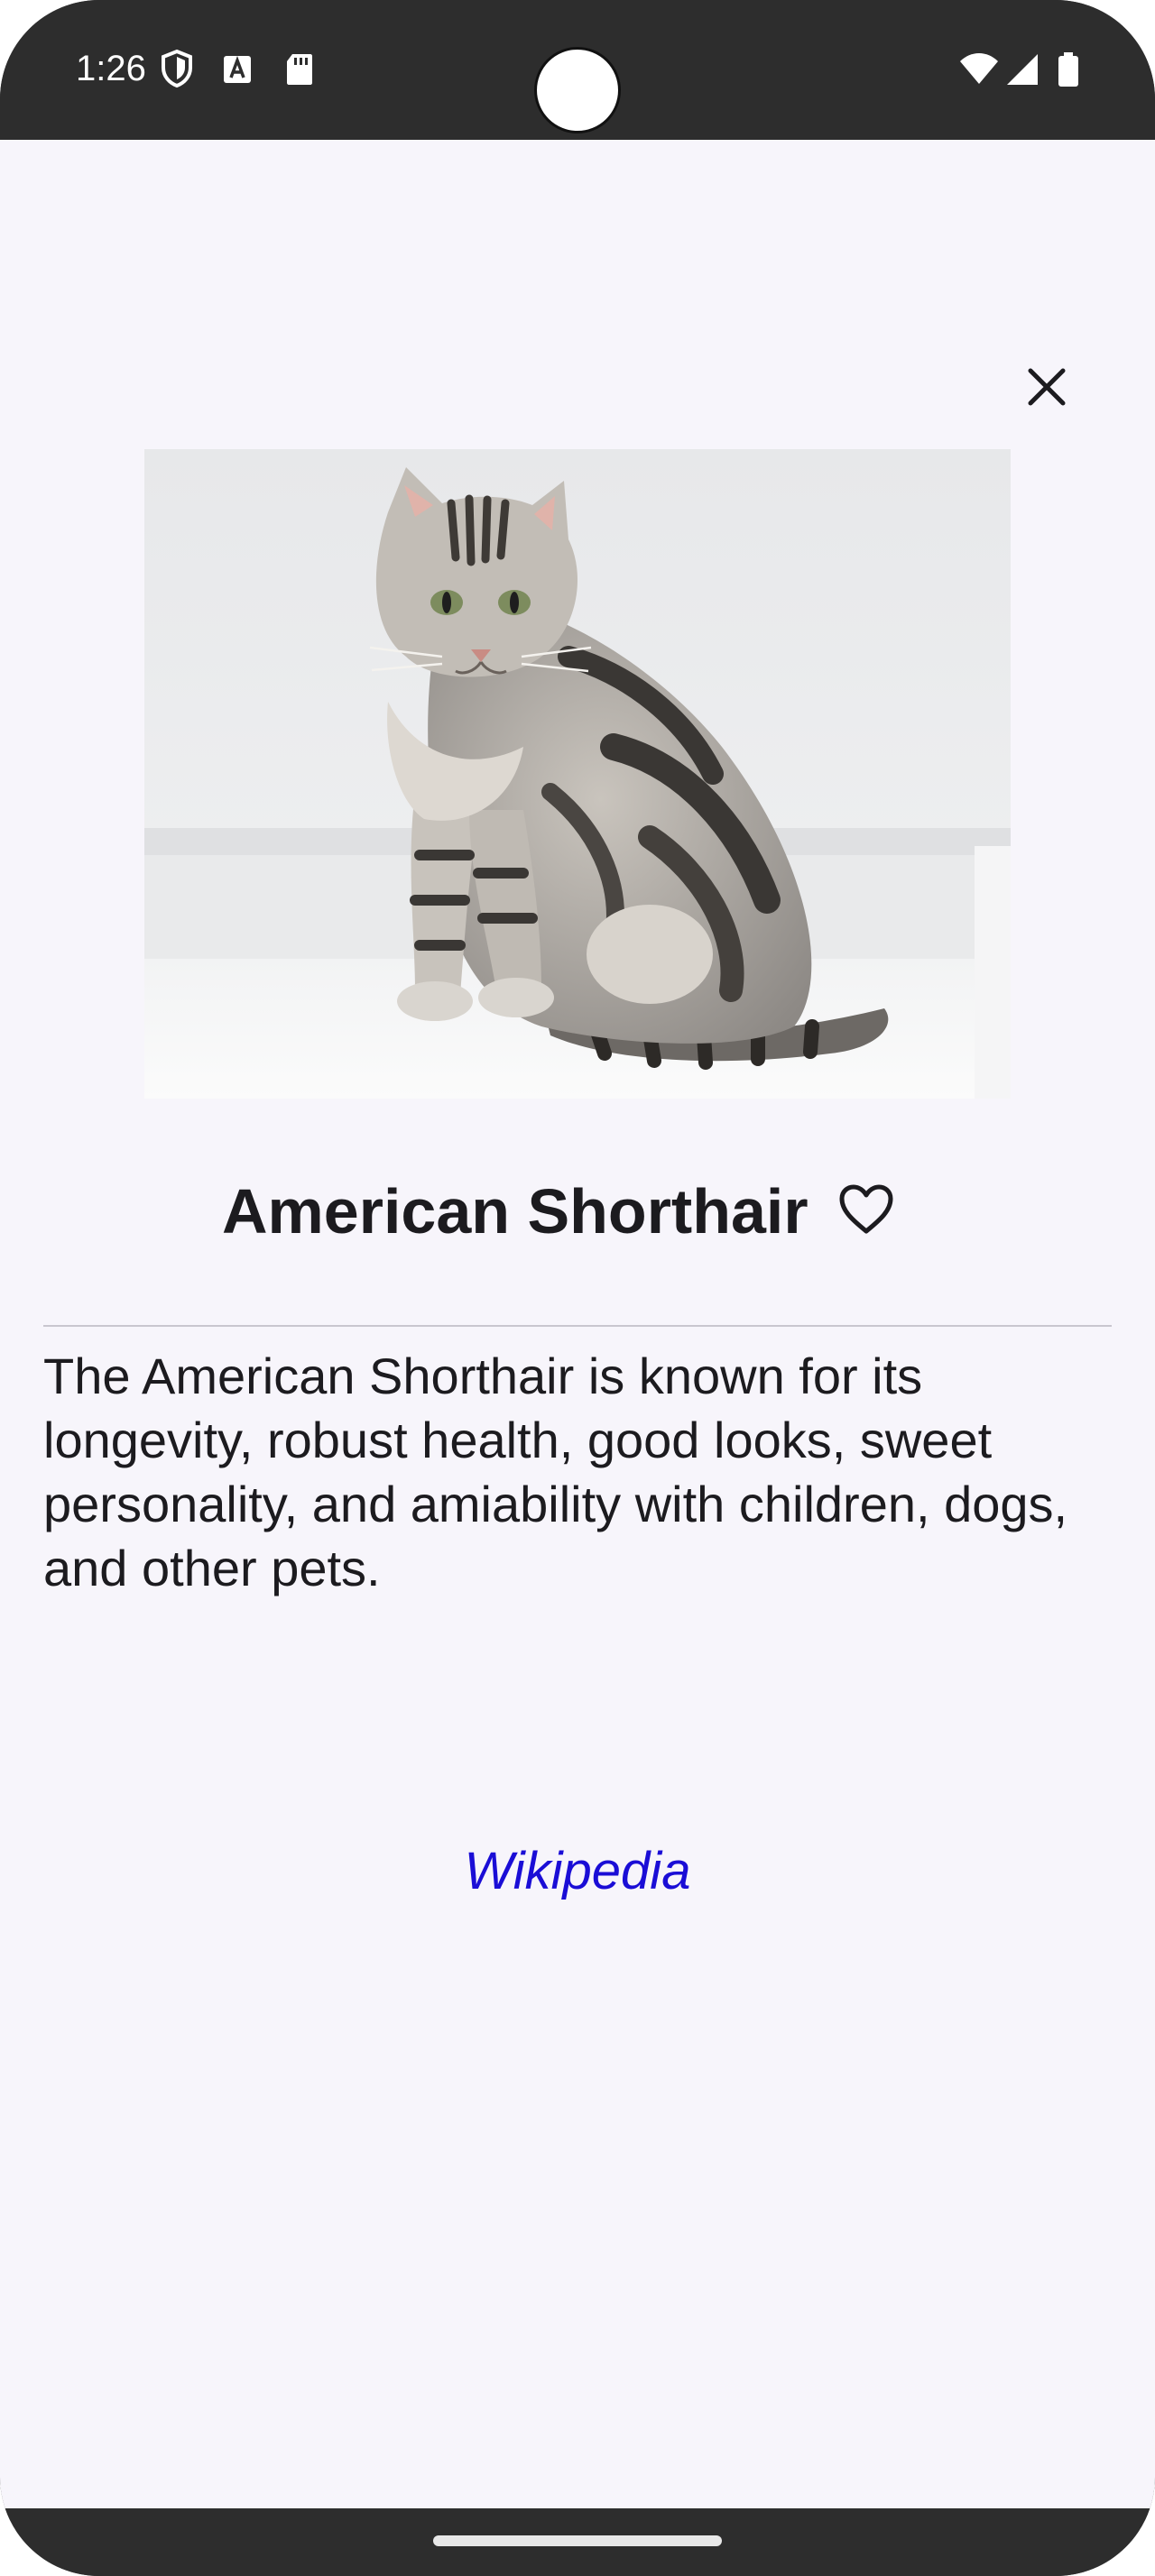 This screenshot has height=2576, width=1155. Describe the element at coordinates (238, 68) in the screenshot. I see `text-a-icon` at that location.